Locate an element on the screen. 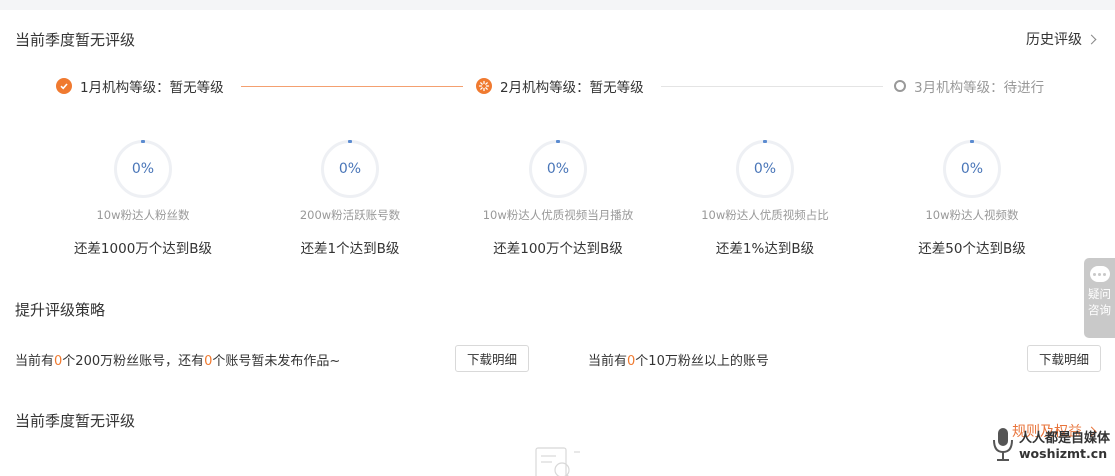  strategy-text-left: 当前有0个200万粉丝账号，还有0个账号暂未发布作品~ is located at coordinates (177, 359).